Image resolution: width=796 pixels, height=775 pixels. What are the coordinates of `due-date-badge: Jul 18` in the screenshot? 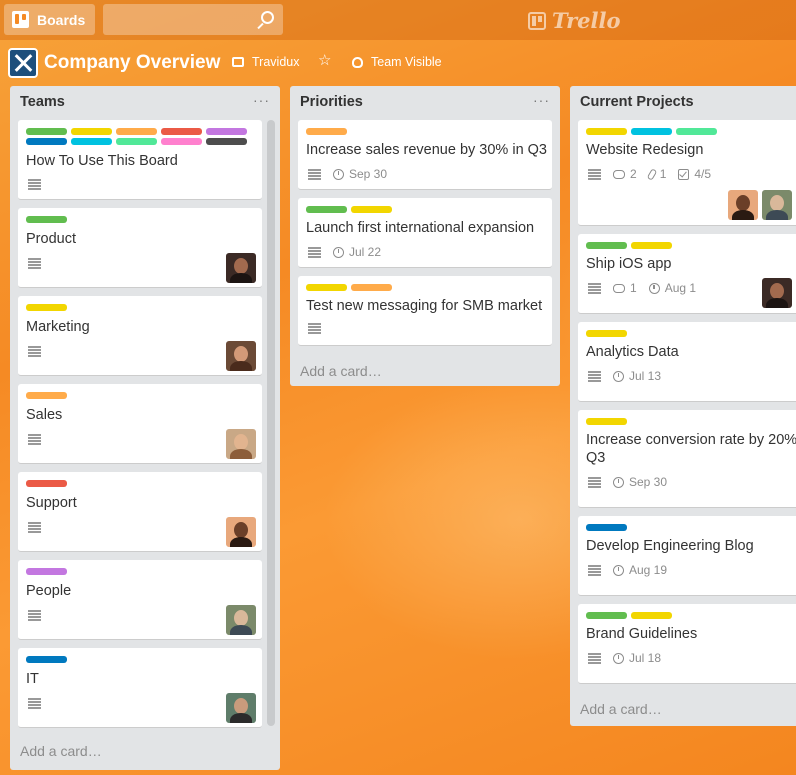 It's located at (637, 658).